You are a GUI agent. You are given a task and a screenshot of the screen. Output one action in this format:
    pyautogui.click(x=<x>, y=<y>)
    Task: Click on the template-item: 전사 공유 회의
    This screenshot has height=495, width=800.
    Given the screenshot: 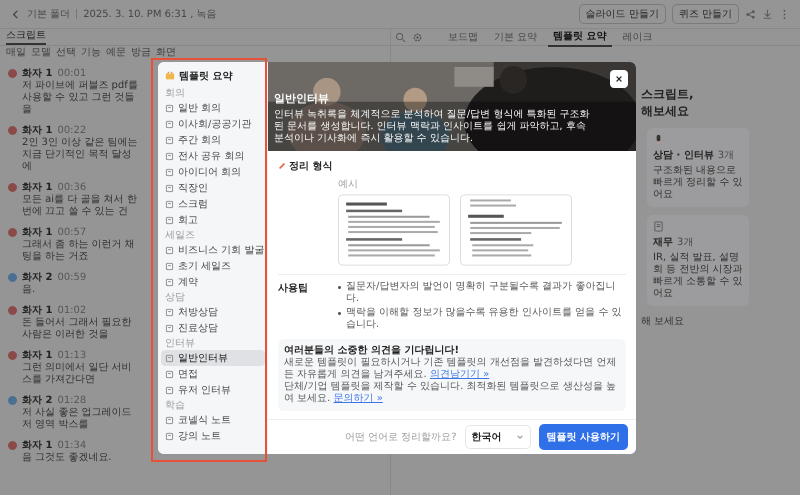 What is the action you would take?
    pyautogui.click(x=213, y=156)
    